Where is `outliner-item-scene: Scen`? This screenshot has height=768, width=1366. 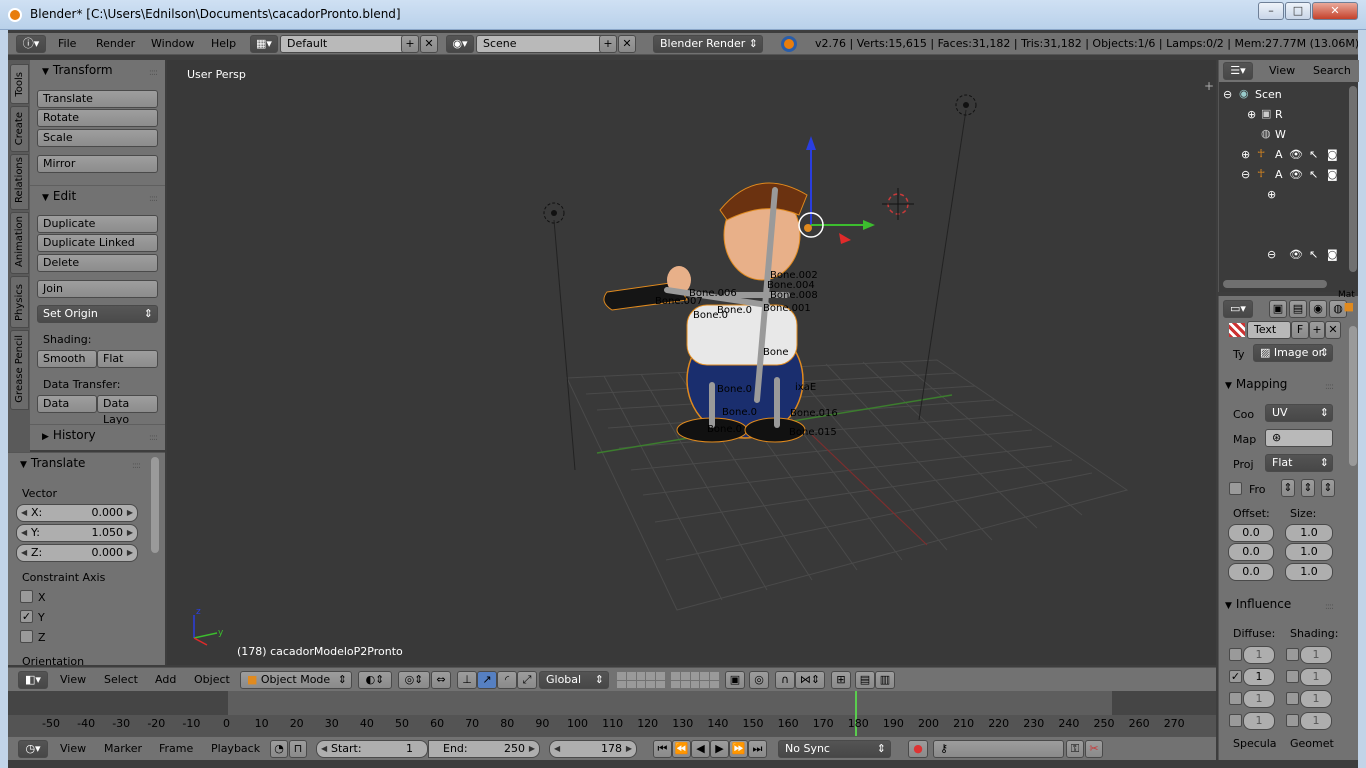 outliner-item-scene: Scen is located at coordinates (1268, 94).